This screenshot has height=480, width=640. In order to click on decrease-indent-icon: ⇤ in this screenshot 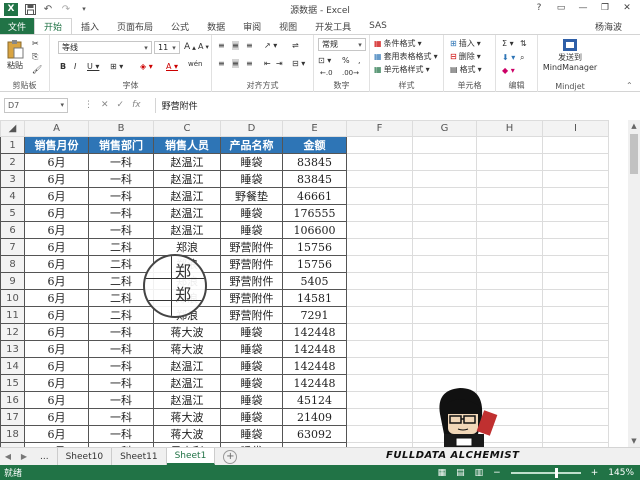, I will do `click(267, 63)`.